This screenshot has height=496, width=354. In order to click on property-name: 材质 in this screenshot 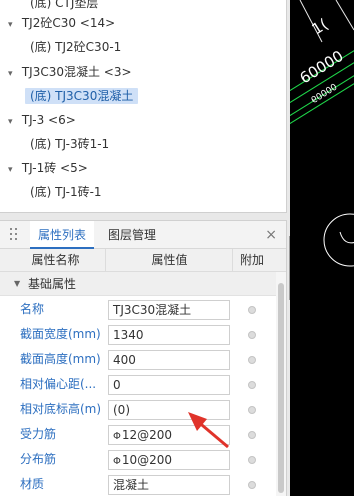, I will do `click(32, 484)`.